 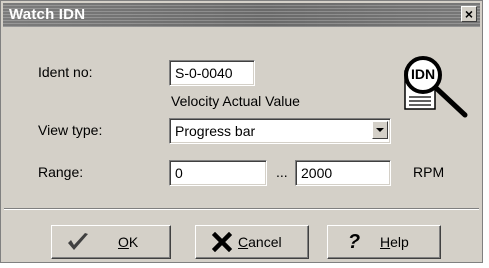 I want to click on ident-input: S-0-0040, so click(x=212, y=73).